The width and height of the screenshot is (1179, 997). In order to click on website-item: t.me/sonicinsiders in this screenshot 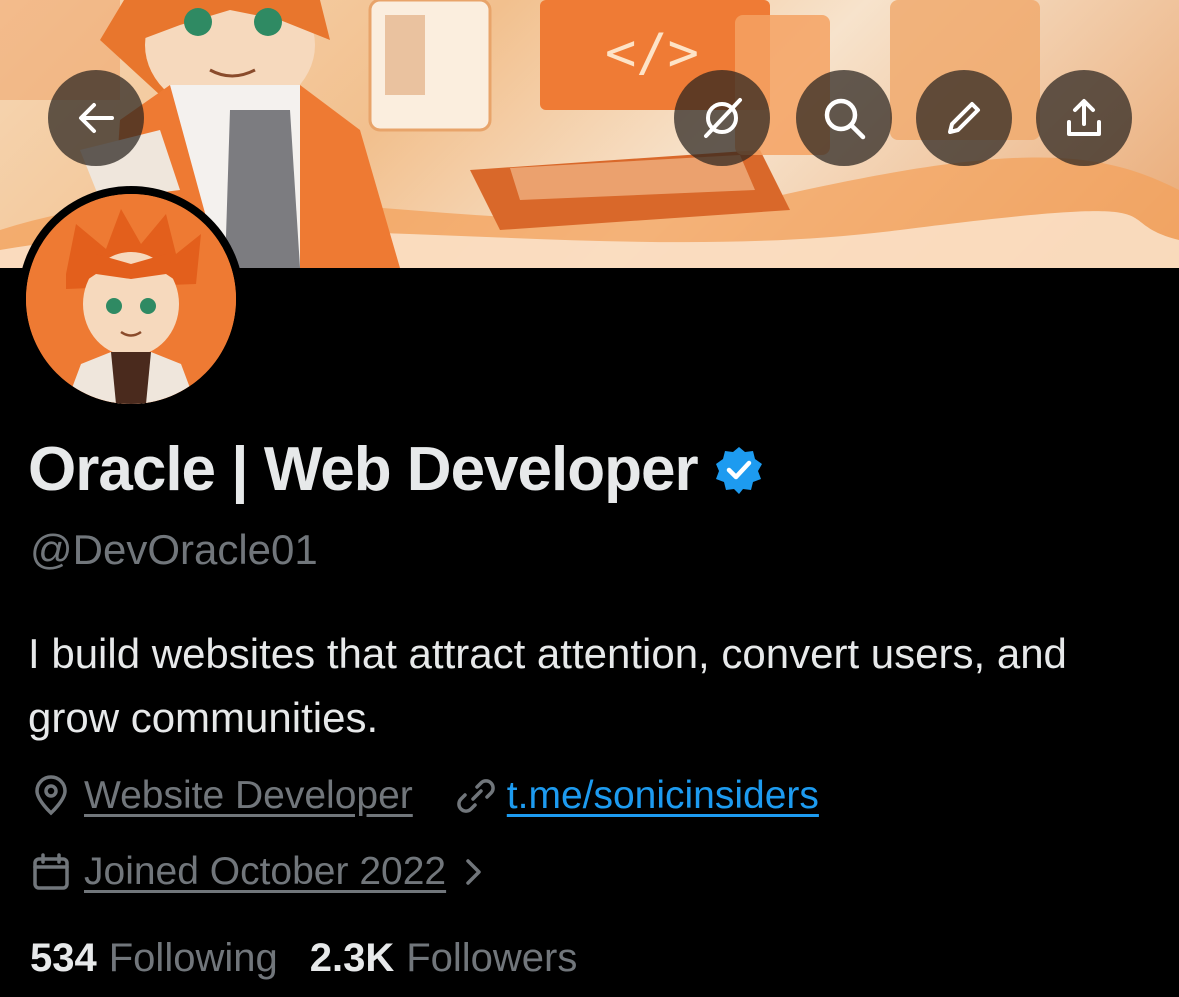, I will do `click(637, 796)`.